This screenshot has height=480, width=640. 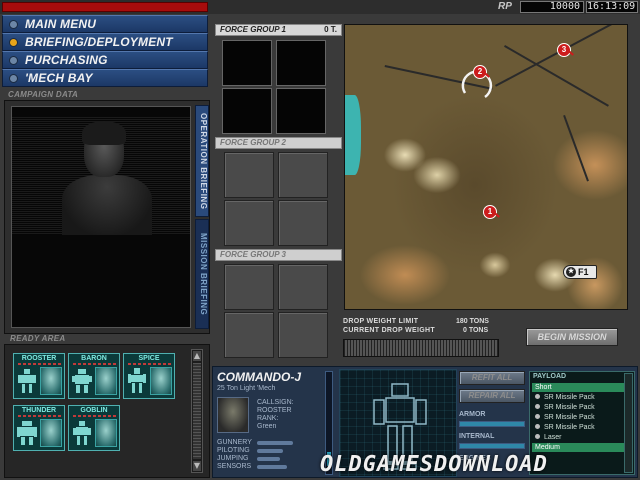 I want to click on force-group-label: FORCE GROUP 2, so click(x=253, y=142).